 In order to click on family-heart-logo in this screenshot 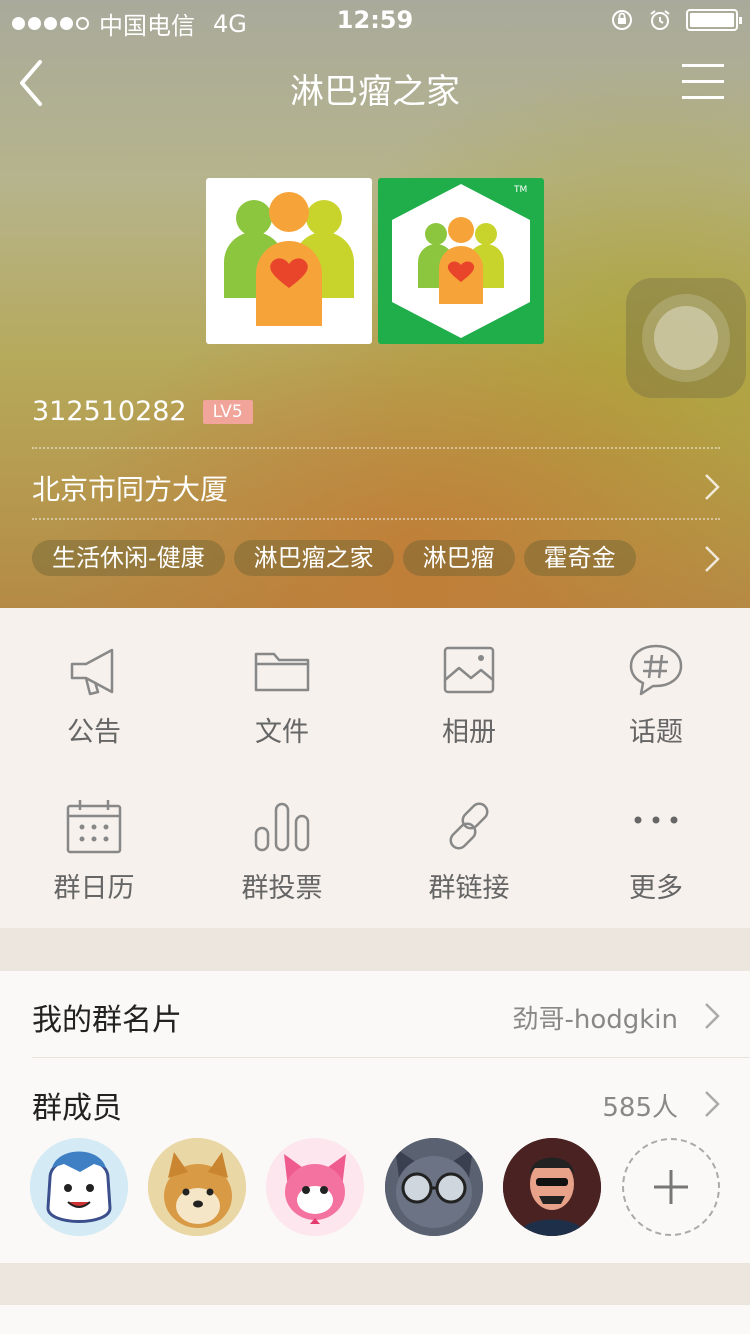, I will do `click(289, 259)`.